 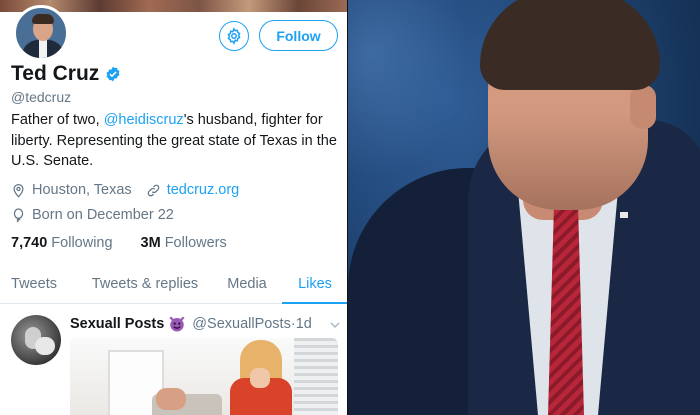 I want to click on link-icon, so click(x=153, y=190).